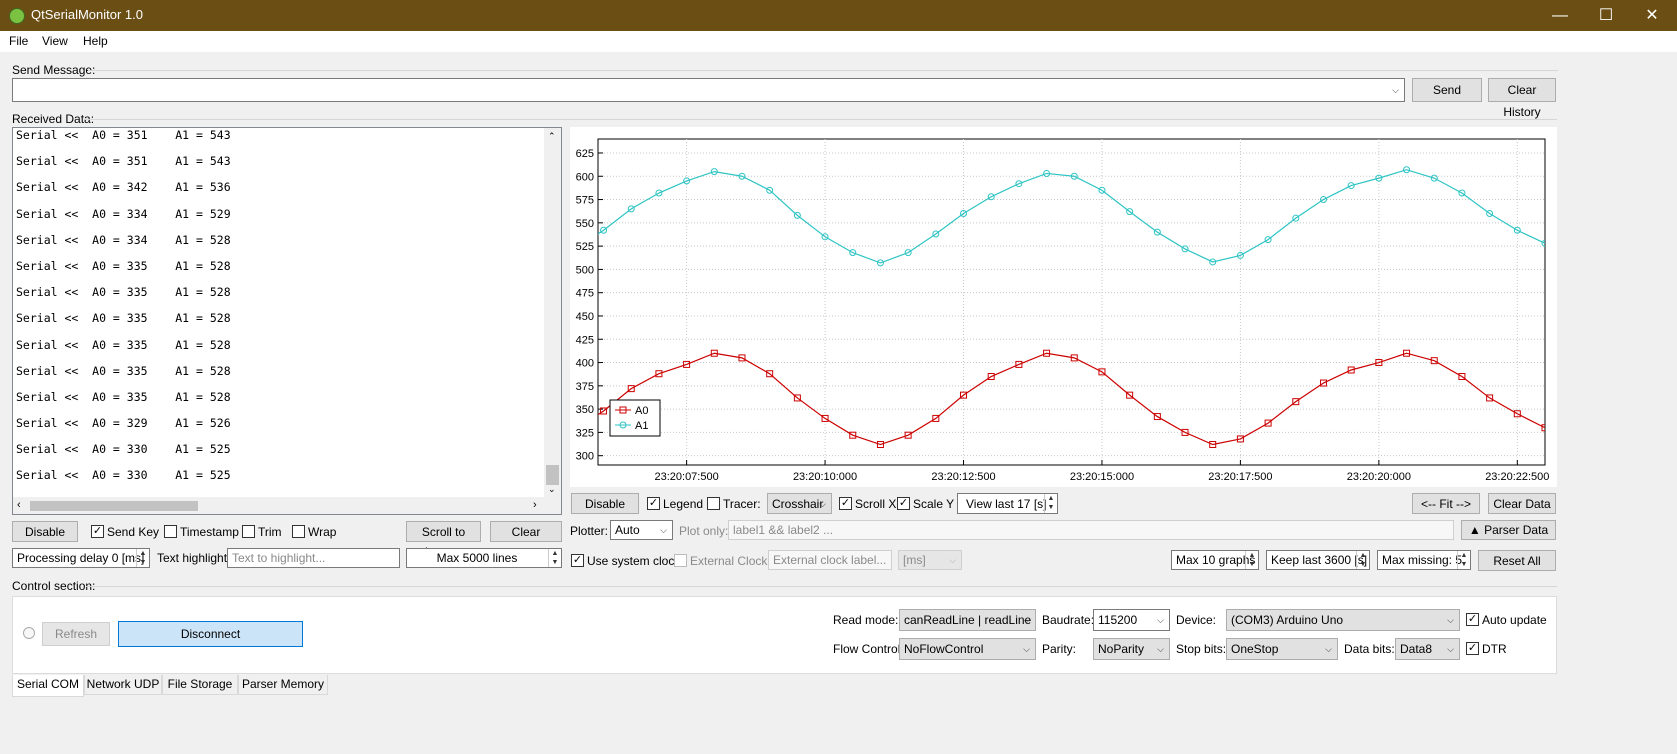  What do you see at coordinates (641, 530) in the screenshot?
I see `plotter-select: Auto ⌵` at bounding box center [641, 530].